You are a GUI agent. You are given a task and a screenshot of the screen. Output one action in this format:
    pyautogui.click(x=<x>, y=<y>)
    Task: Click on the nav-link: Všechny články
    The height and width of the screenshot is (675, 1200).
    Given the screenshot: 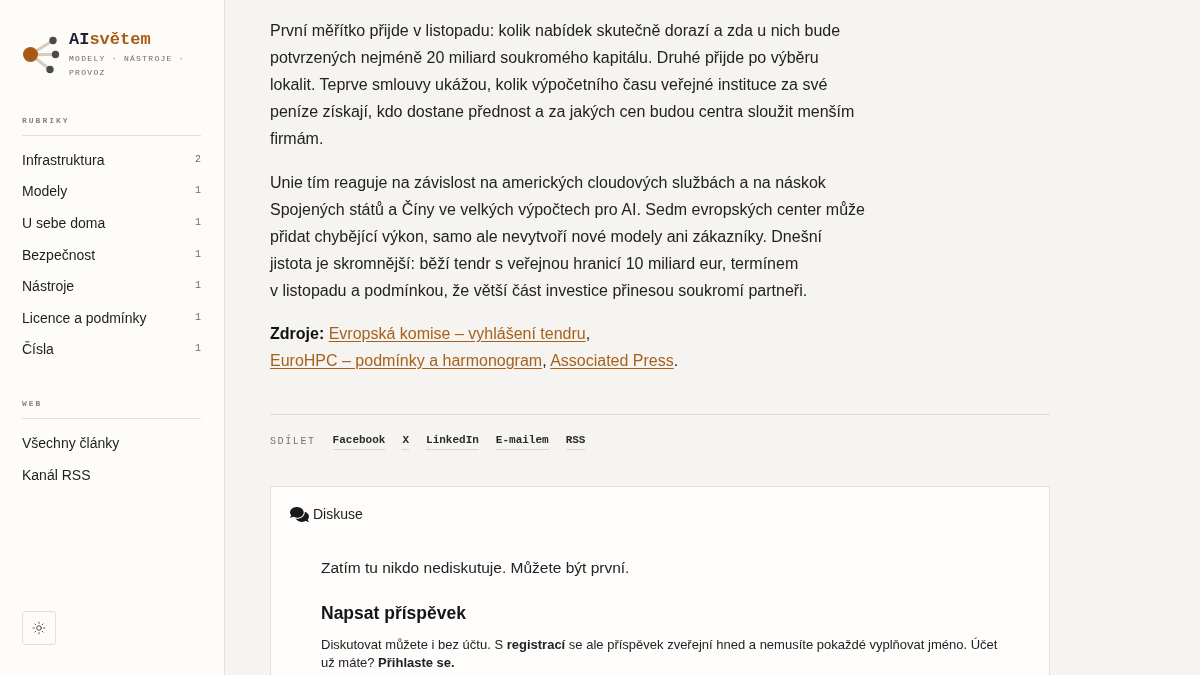 What is the action you would take?
    pyautogui.click(x=71, y=442)
    